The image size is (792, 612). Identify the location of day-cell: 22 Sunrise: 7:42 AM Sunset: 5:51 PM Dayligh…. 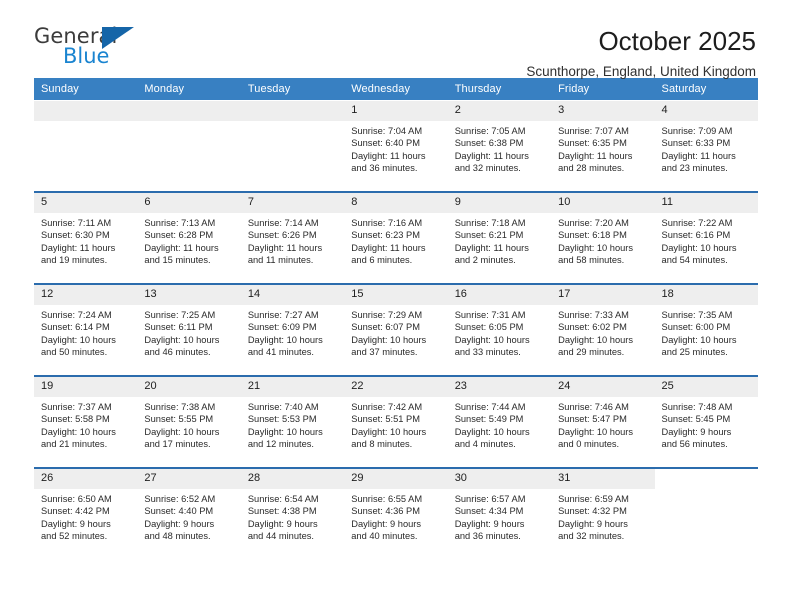
(396, 421).